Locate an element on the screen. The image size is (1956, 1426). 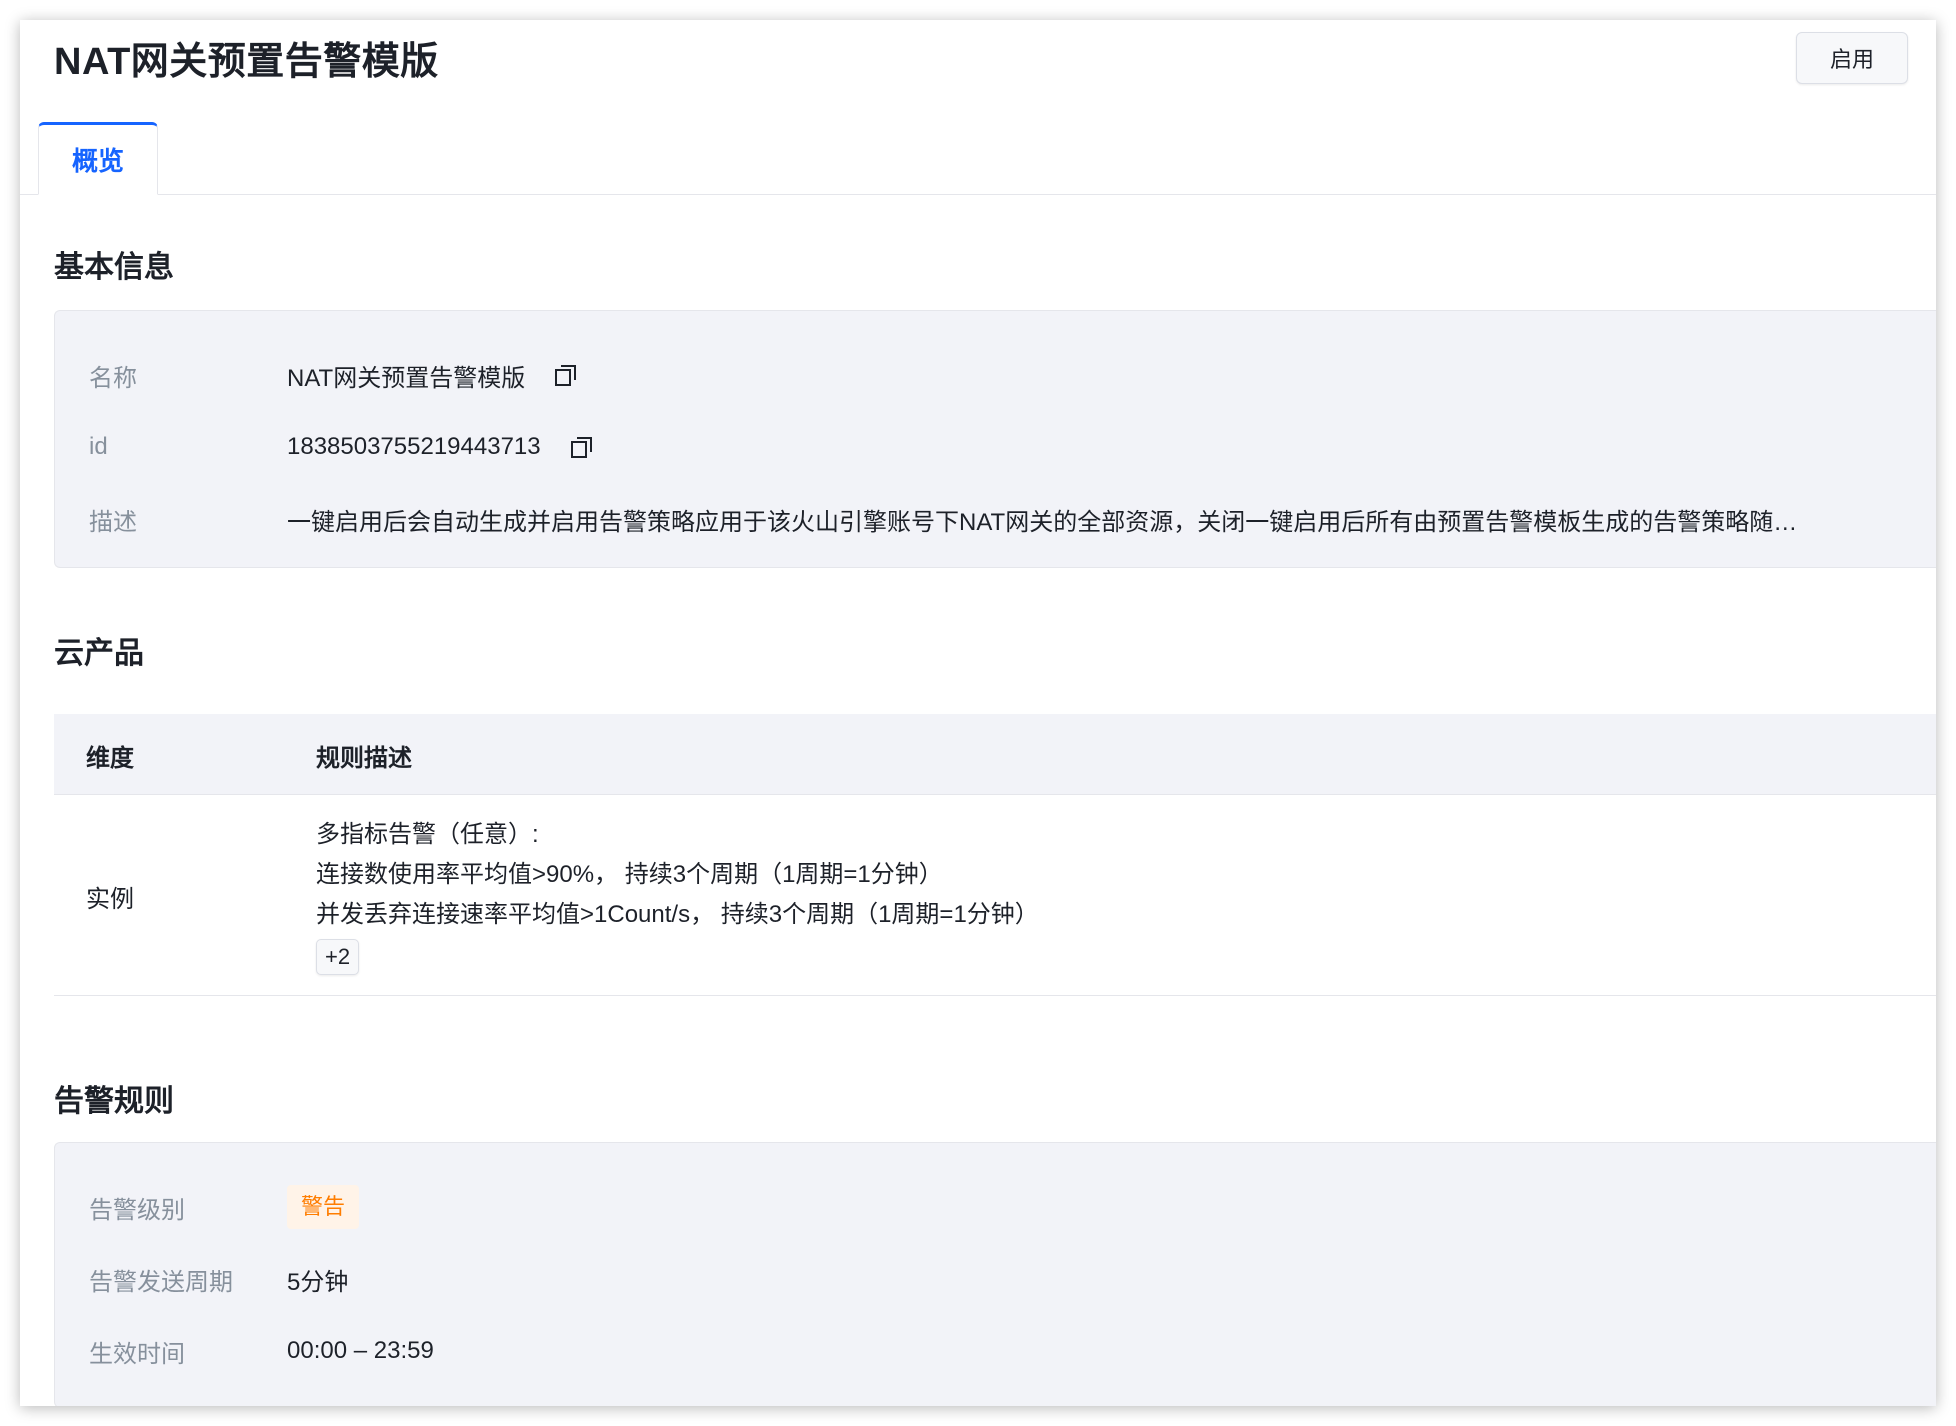
column-header-rule-description: 规则描述 is located at coordinates (364, 758).